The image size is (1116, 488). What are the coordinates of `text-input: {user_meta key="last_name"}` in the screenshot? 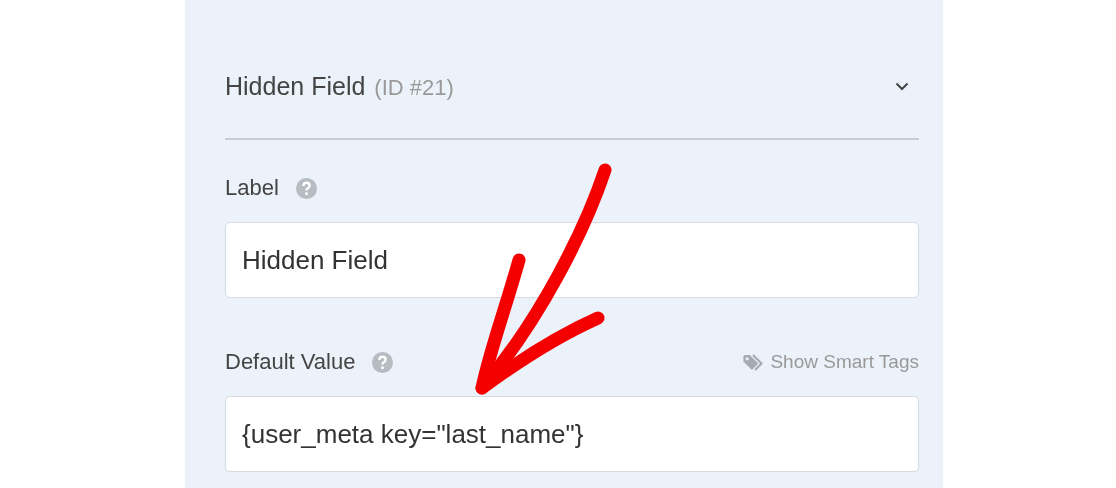 It's located at (572, 434).